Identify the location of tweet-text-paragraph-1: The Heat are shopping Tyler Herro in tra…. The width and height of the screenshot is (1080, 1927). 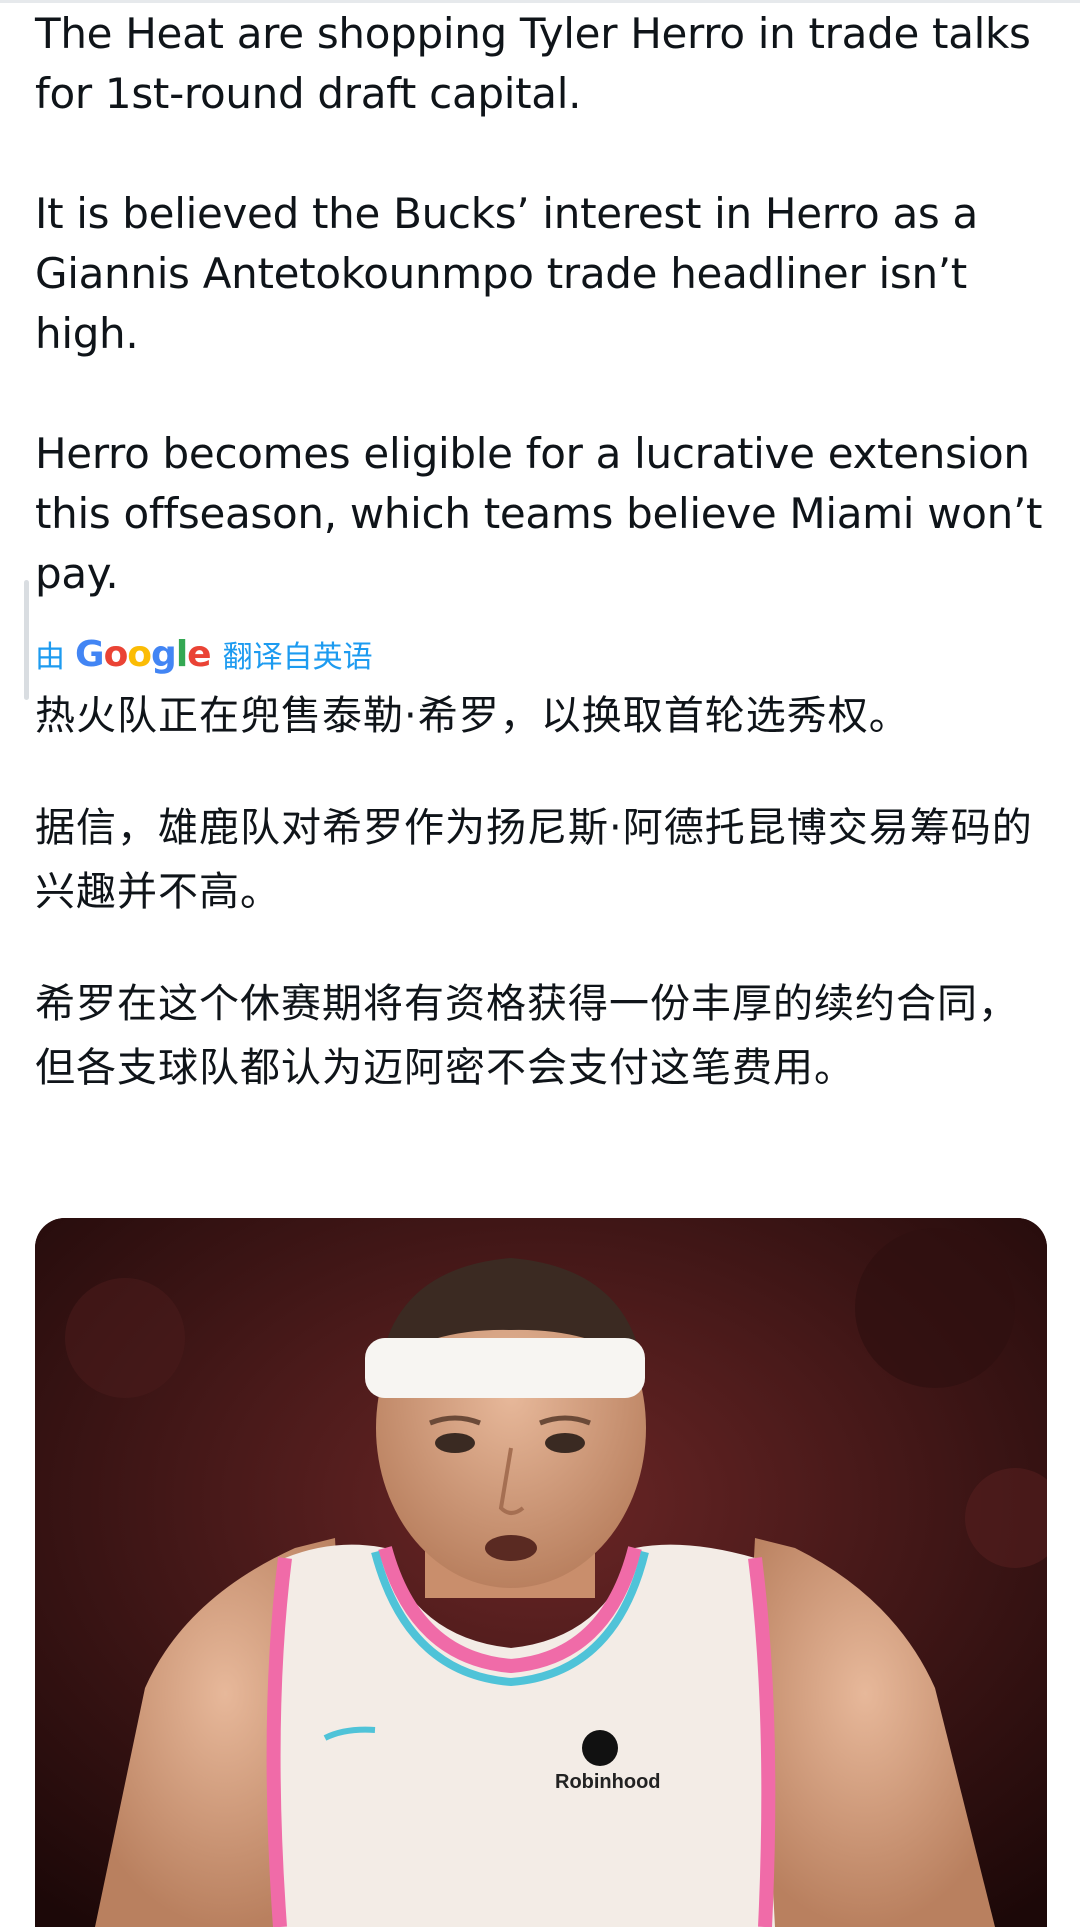
(533, 63).